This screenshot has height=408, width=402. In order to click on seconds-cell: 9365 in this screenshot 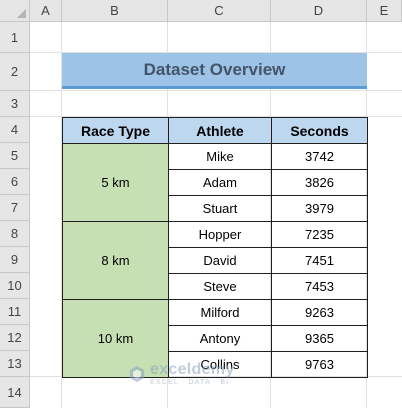, I will do `click(319, 338)`.